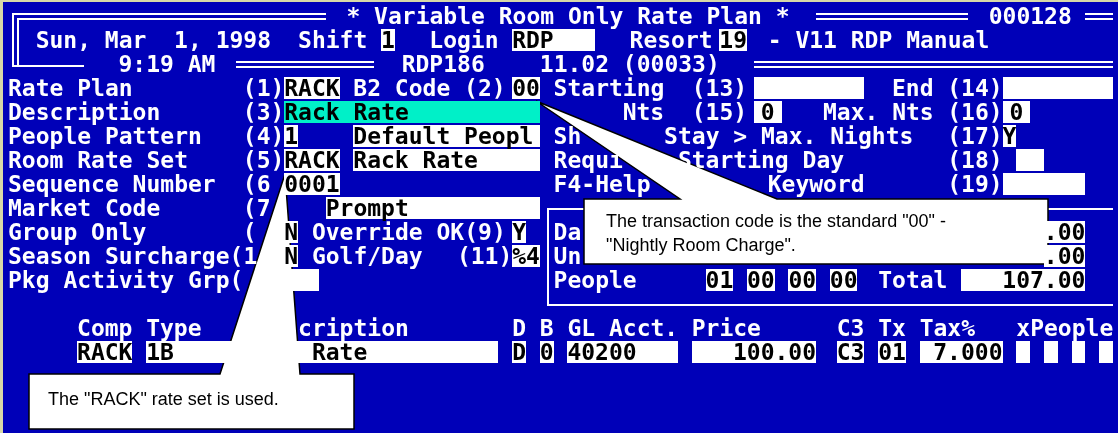  What do you see at coordinates (913, 280) in the screenshot?
I see `field-label: Total` at bounding box center [913, 280].